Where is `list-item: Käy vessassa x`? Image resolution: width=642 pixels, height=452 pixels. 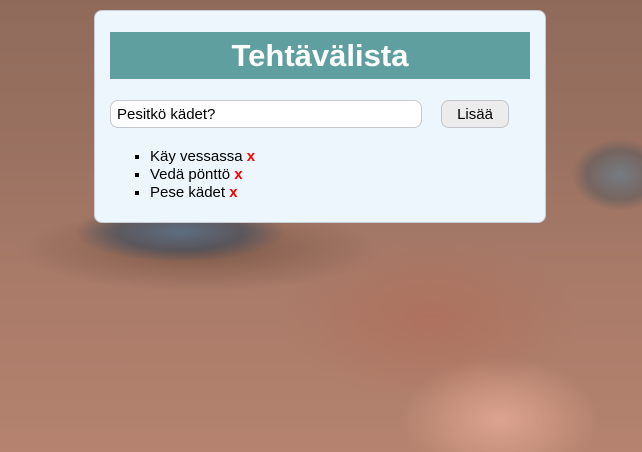 list-item: Käy vessassa x is located at coordinates (340, 157).